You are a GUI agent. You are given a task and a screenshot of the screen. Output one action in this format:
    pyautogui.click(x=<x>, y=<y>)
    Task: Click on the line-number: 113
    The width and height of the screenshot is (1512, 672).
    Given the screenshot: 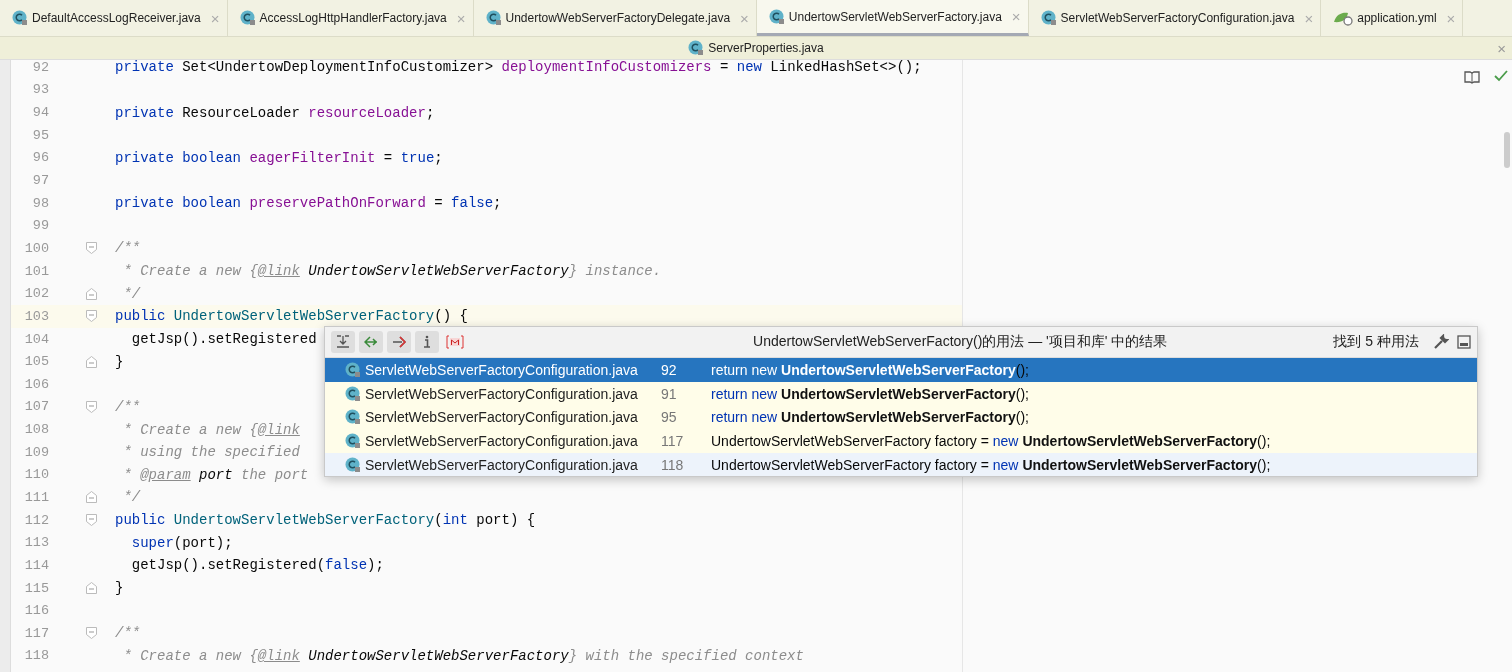 What is the action you would take?
    pyautogui.click(x=36, y=543)
    